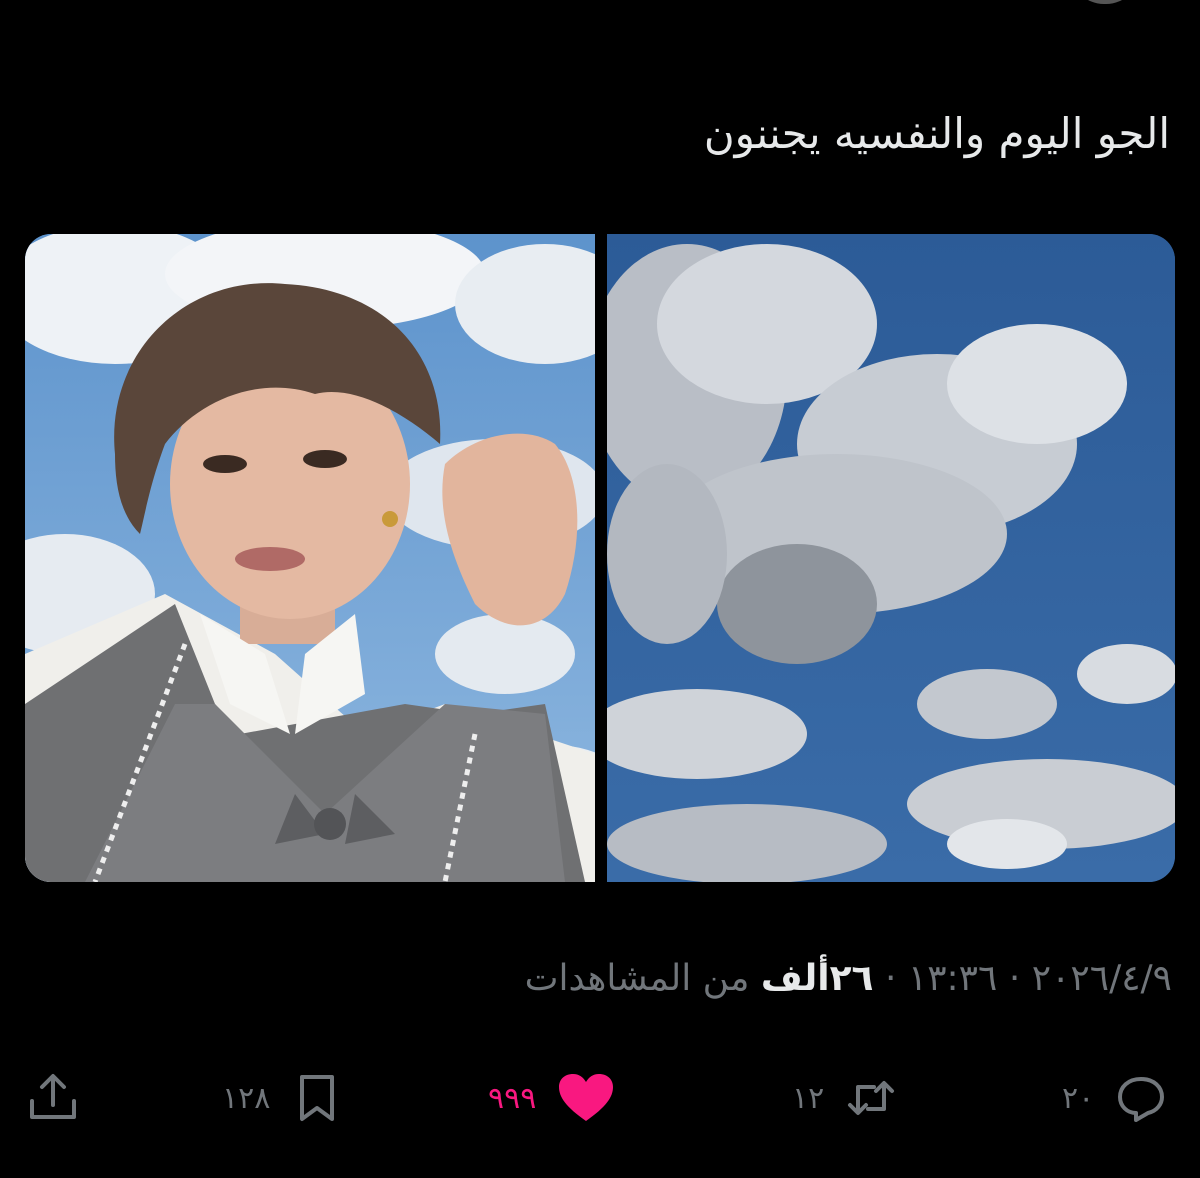 This screenshot has height=1178, width=1200. I want to click on bookmark-icon, so click(317, 1098).